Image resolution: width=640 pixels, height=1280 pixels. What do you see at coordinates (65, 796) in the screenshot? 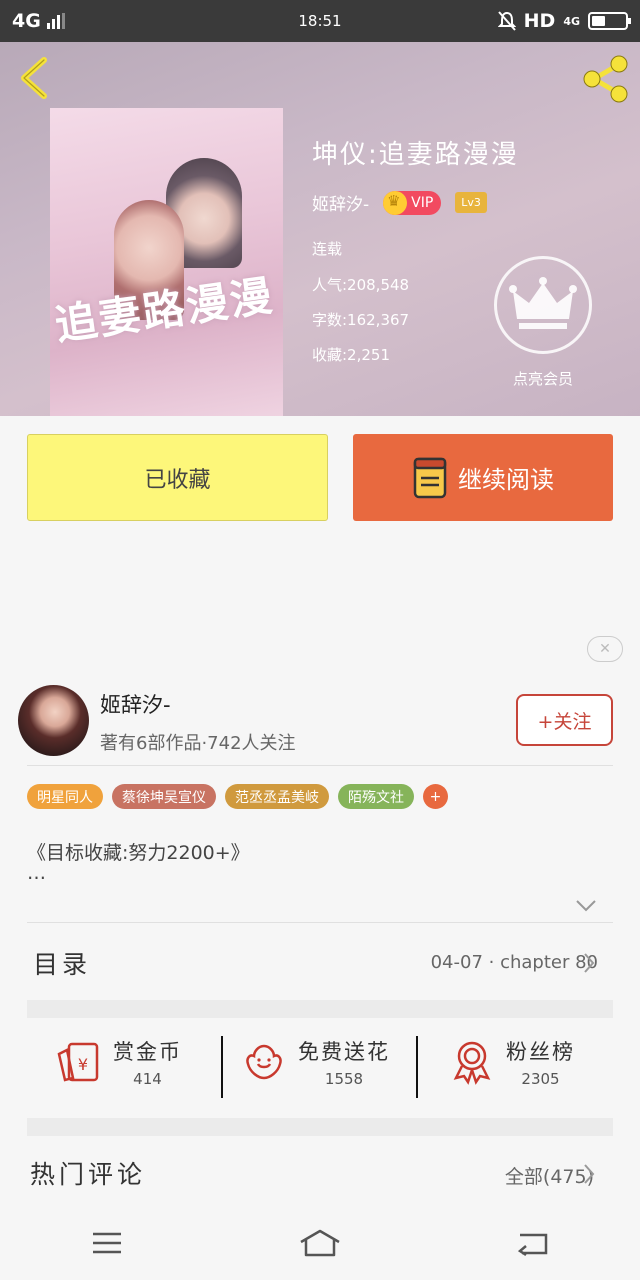
I see `tag-item: 明星同人` at bounding box center [65, 796].